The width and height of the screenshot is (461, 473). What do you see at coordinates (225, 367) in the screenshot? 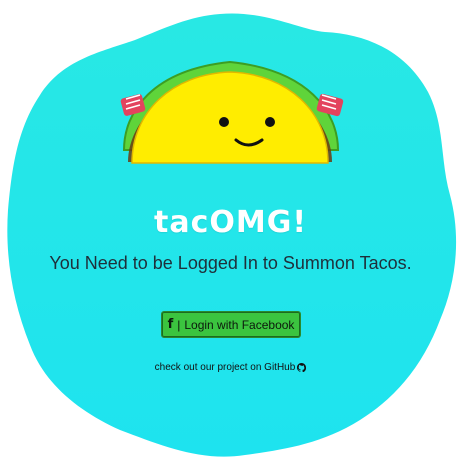
I see `github-link-text: check out our project on GitHub` at bounding box center [225, 367].